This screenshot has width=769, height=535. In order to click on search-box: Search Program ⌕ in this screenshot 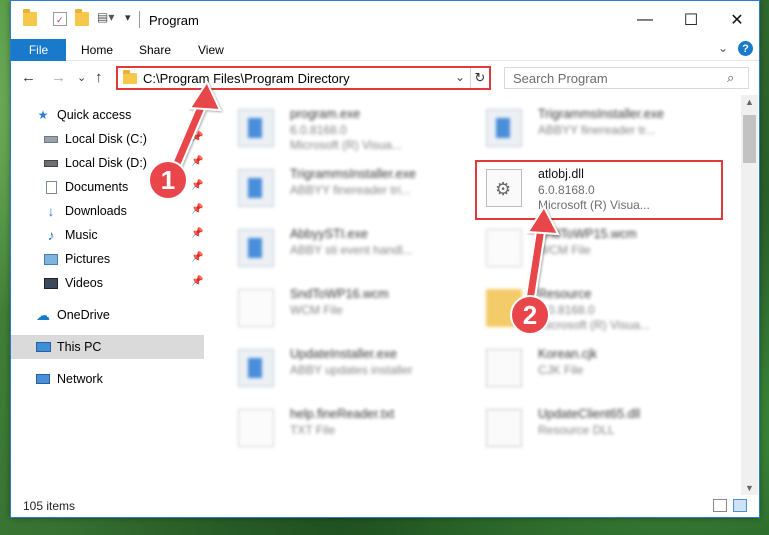, I will do `click(626, 78)`.